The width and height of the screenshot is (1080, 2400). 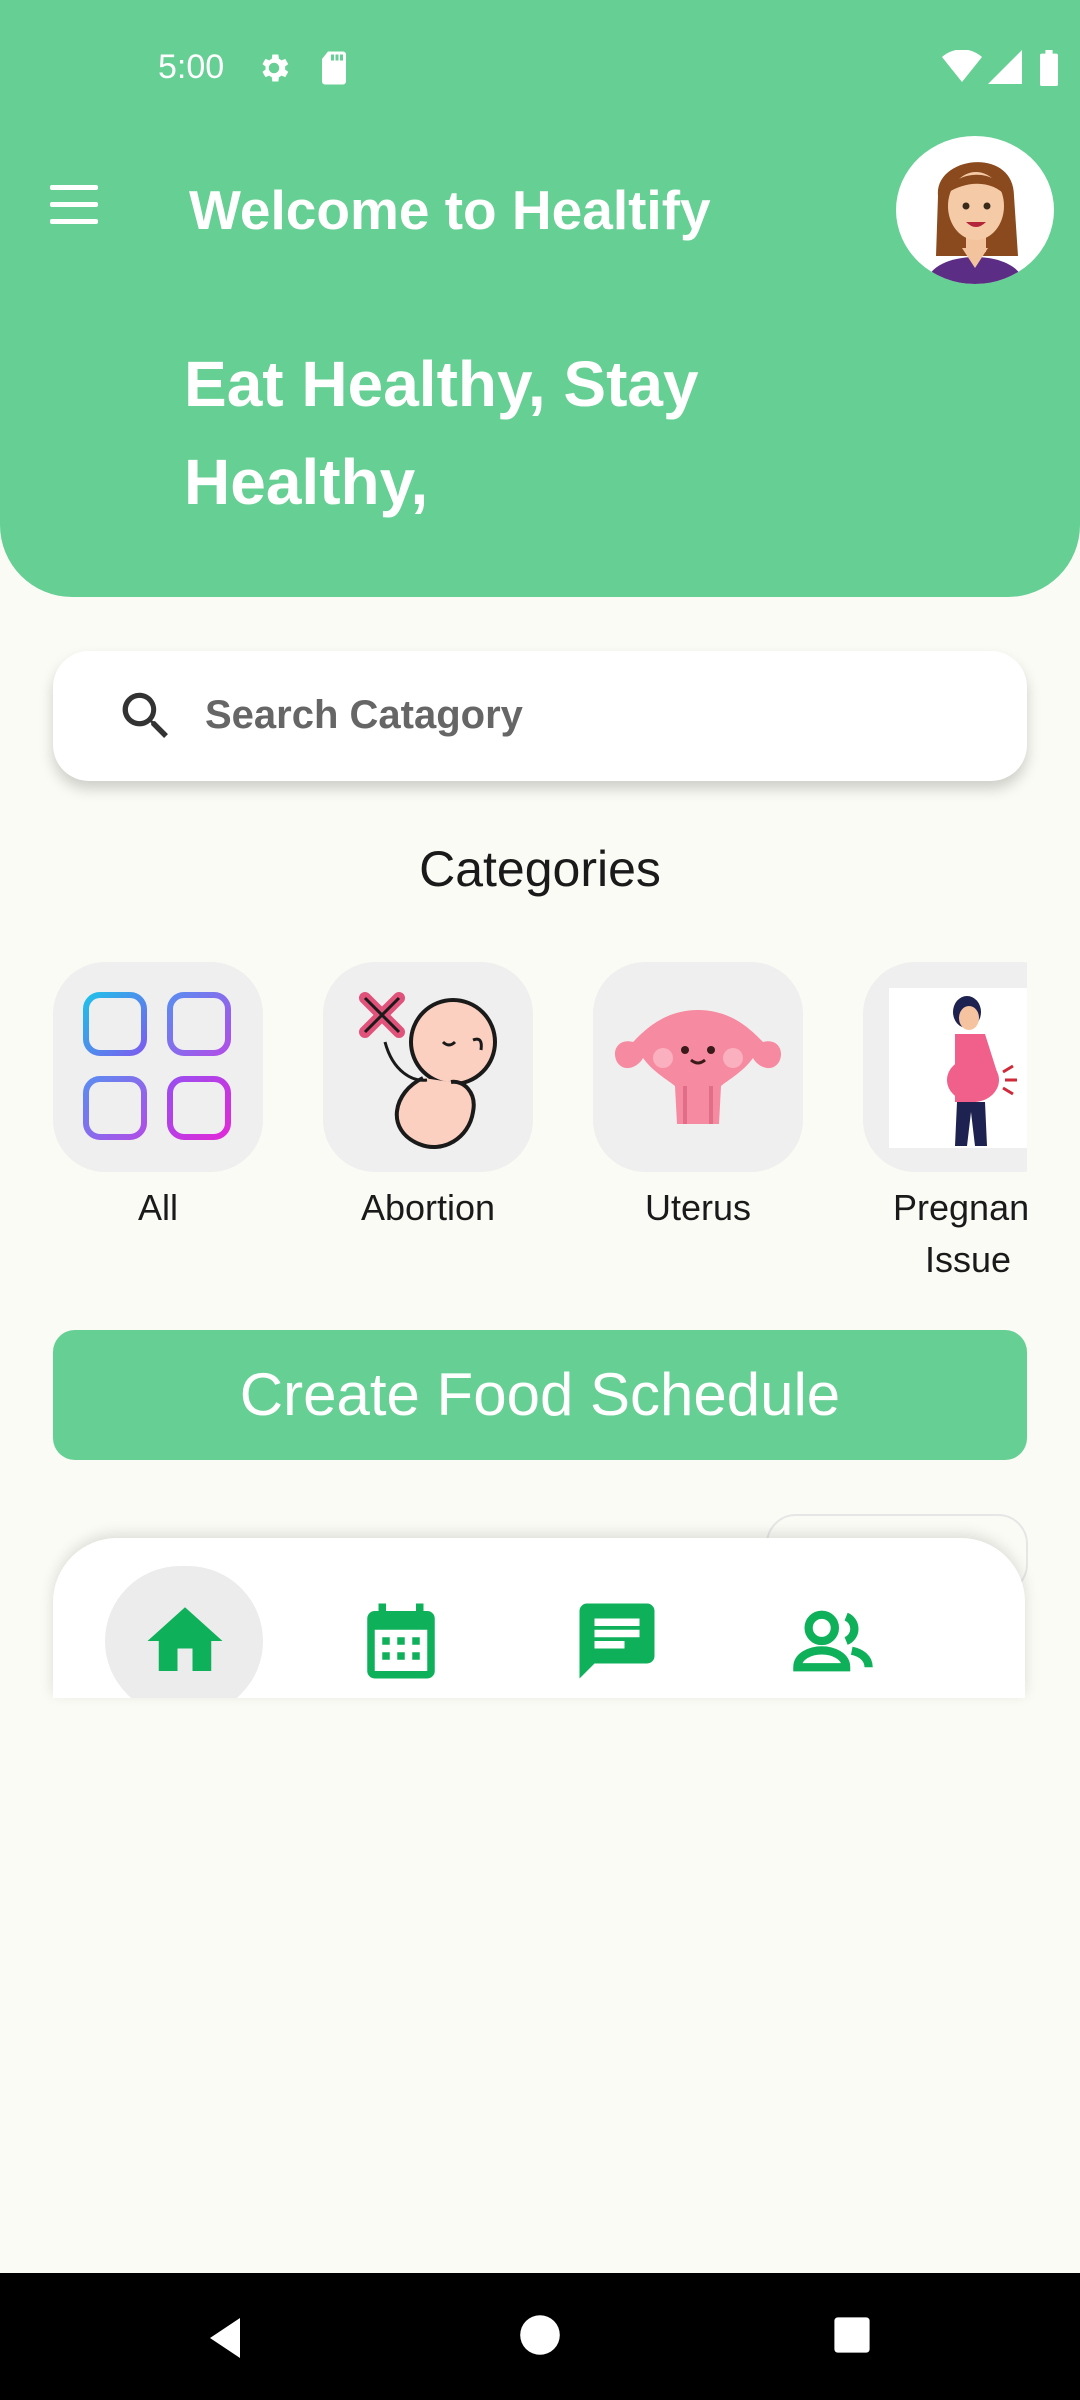 What do you see at coordinates (428, 1071) in the screenshot?
I see `fetus-icon` at bounding box center [428, 1071].